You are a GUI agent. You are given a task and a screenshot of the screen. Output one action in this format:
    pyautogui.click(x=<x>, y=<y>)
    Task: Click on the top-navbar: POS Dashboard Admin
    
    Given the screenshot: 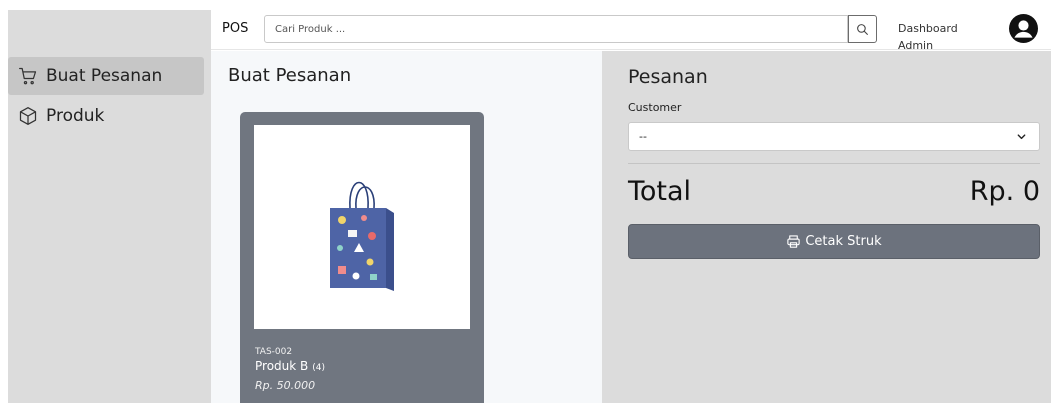 What is the action you would take?
    pyautogui.click(x=631, y=31)
    